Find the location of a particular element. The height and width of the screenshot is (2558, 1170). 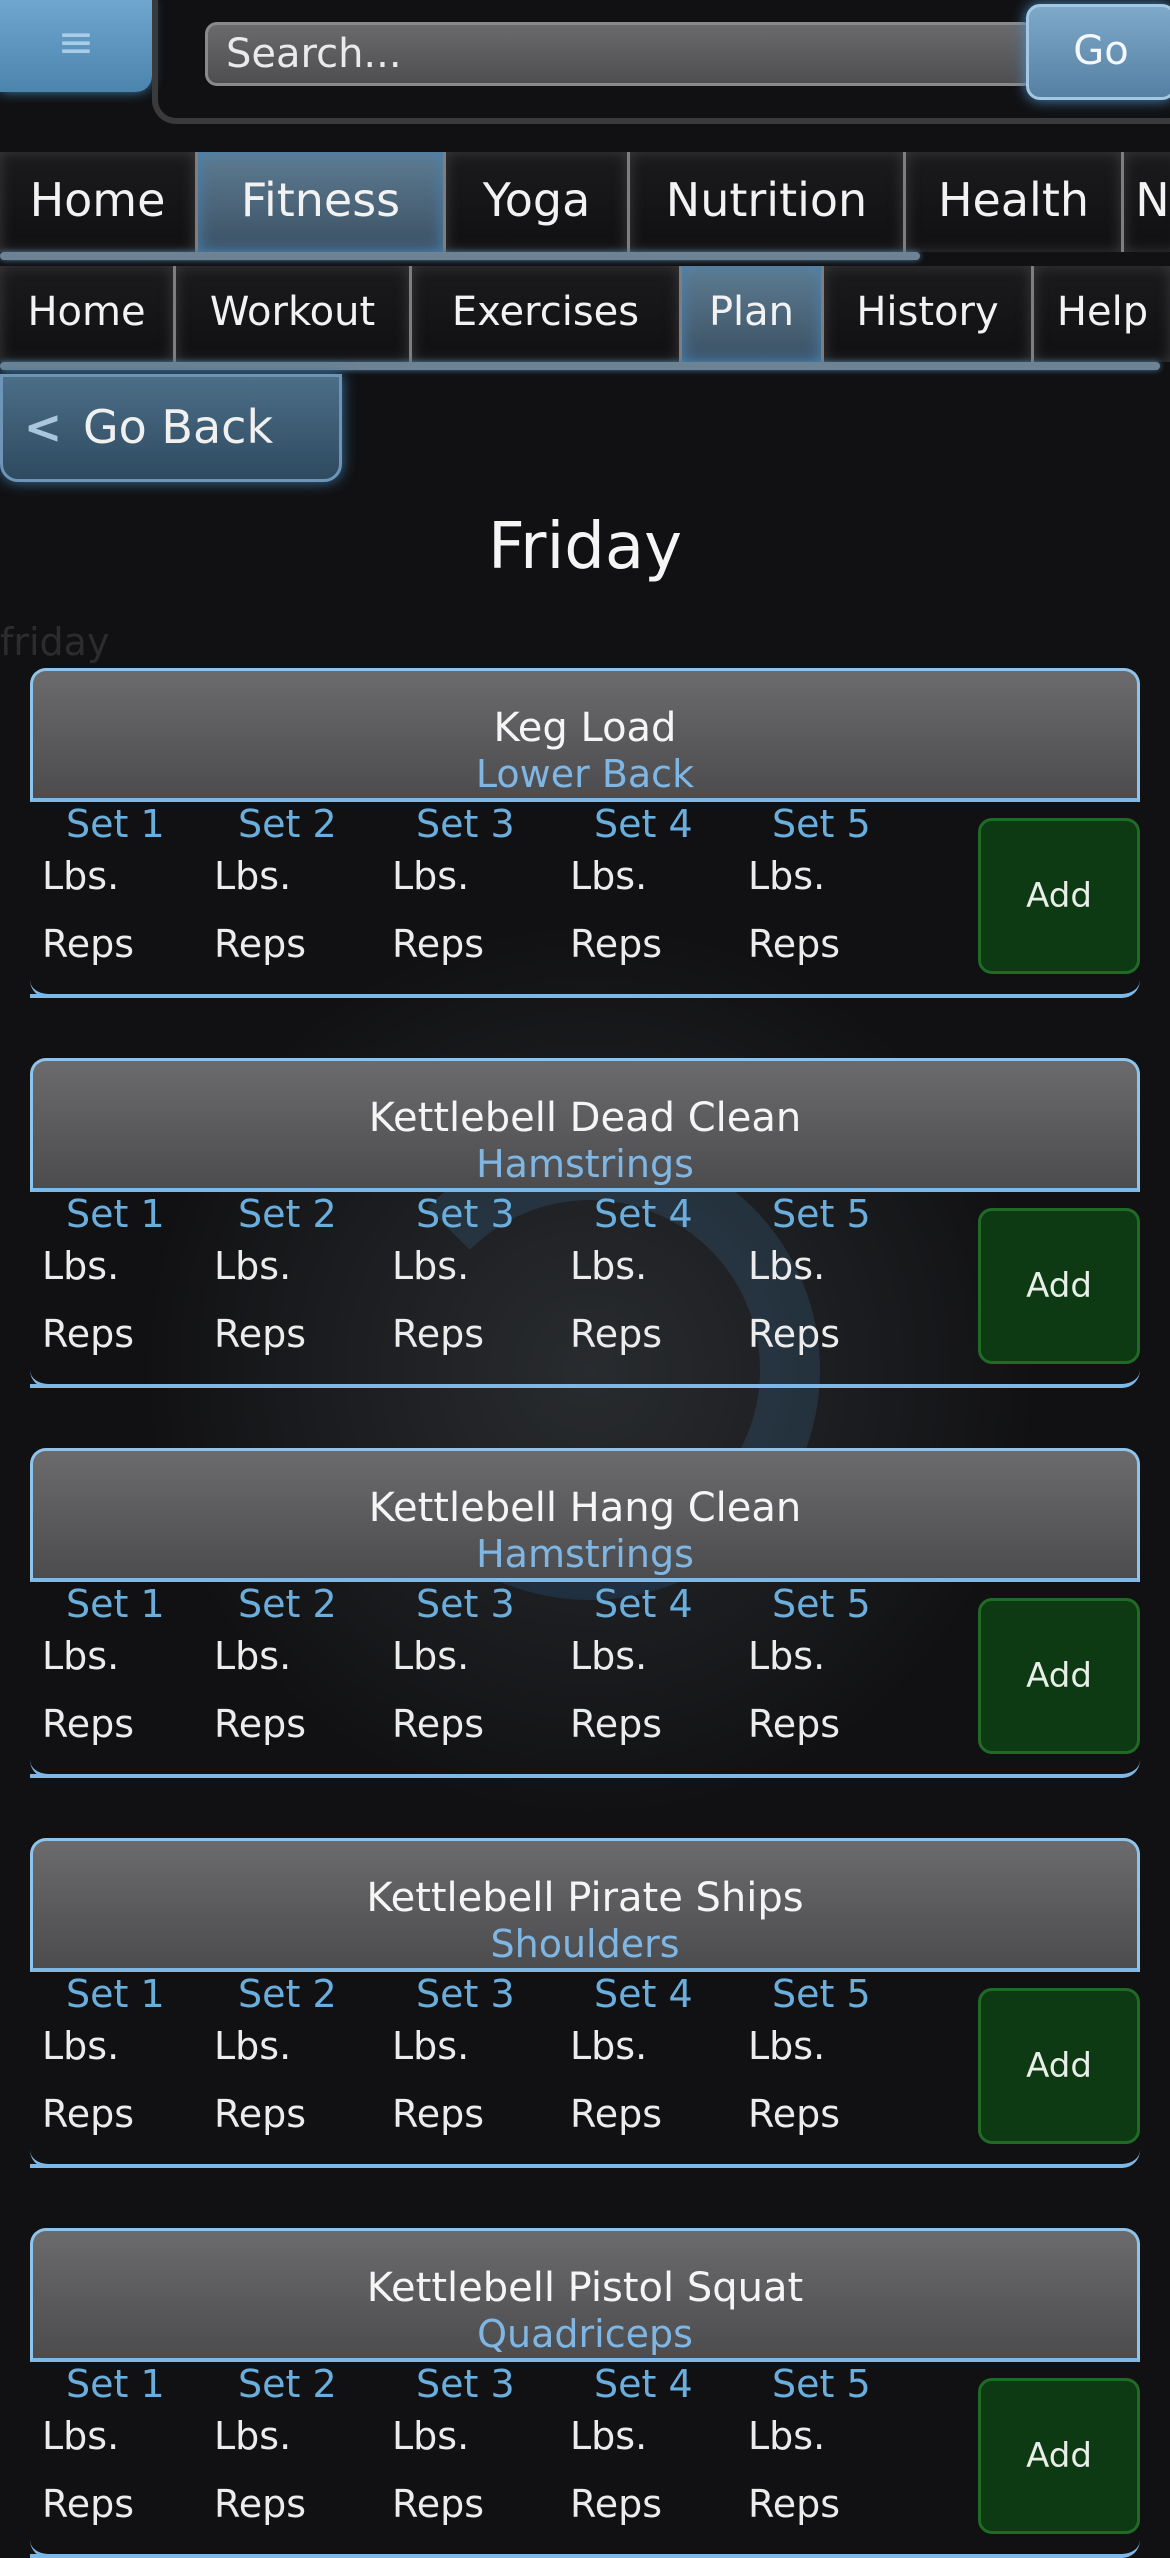

menu-button: ≡ is located at coordinates (76, 46).